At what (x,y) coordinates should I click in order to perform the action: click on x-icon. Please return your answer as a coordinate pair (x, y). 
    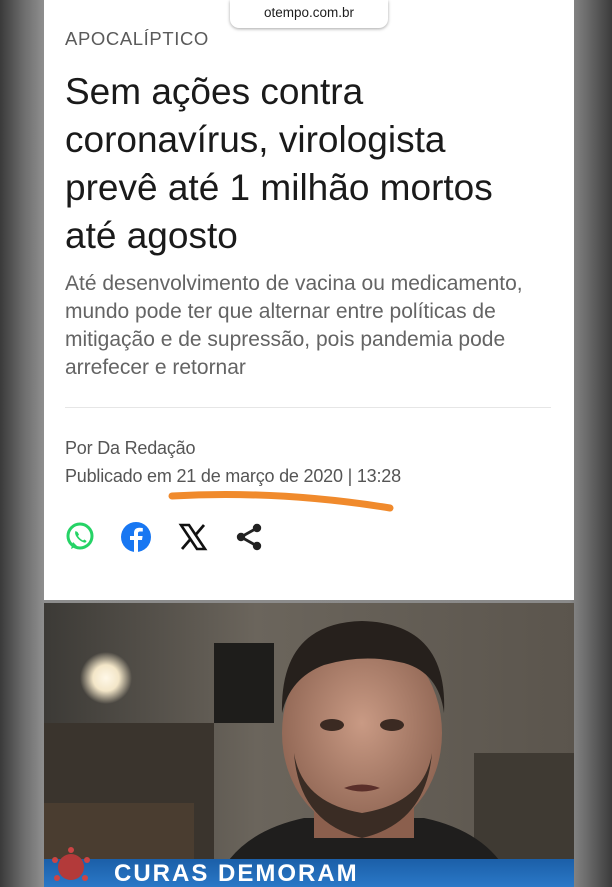
    Looking at the image, I should click on (193, 537).